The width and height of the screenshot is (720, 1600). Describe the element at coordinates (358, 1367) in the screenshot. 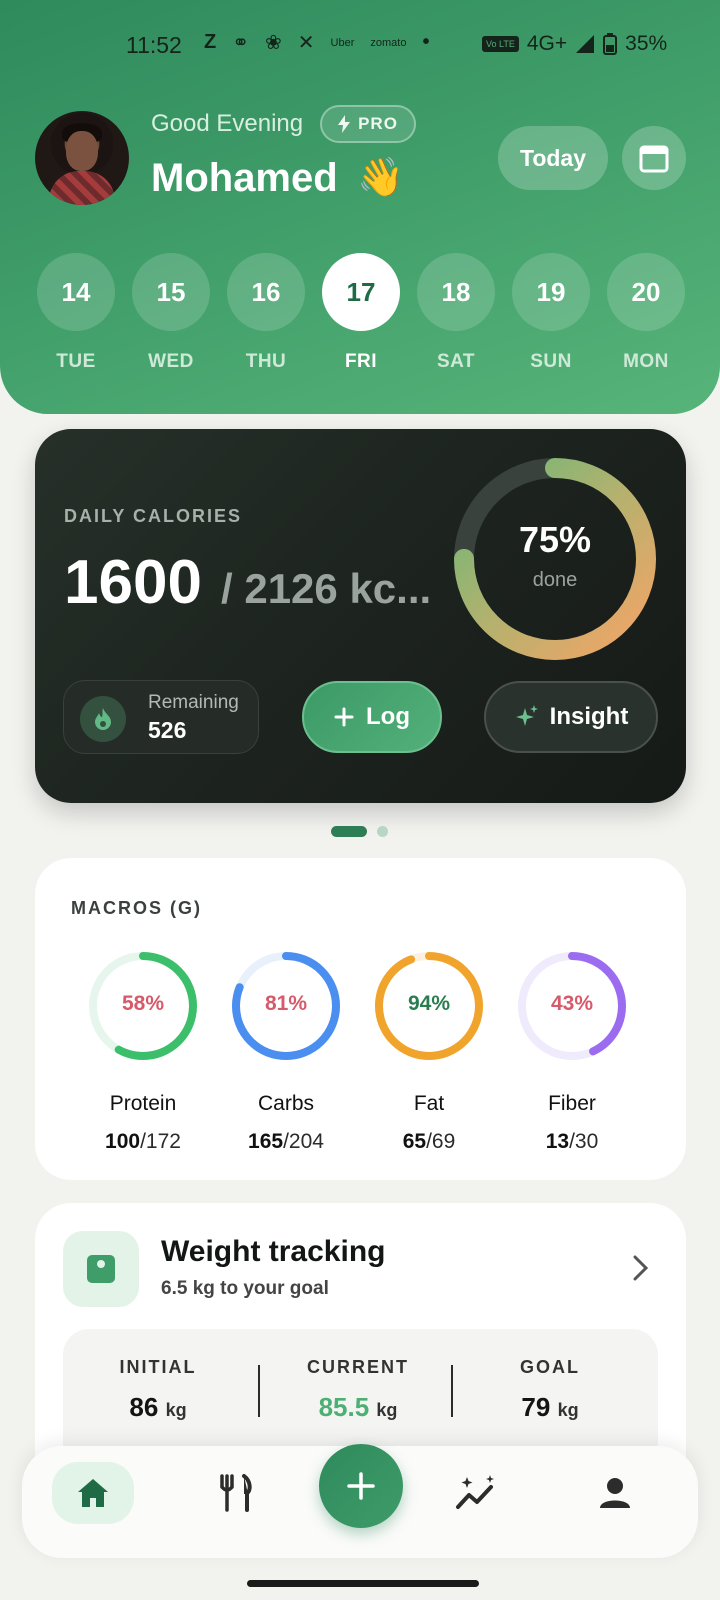

I see `weight-current-label: CURRENT` at that location.